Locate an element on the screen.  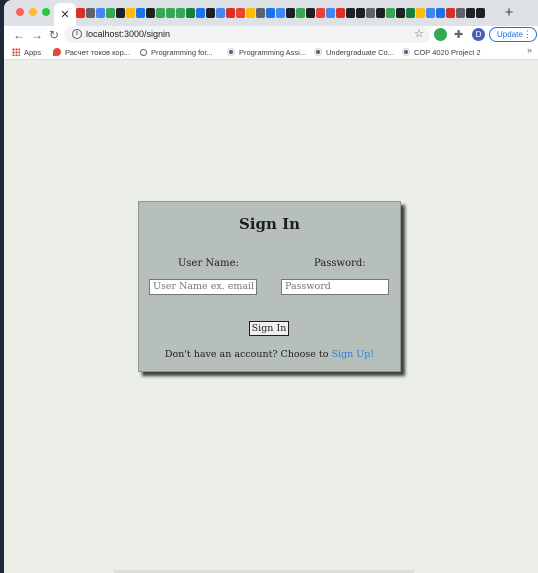
bookmark-label: Apps is located at coordinates (33, 52).